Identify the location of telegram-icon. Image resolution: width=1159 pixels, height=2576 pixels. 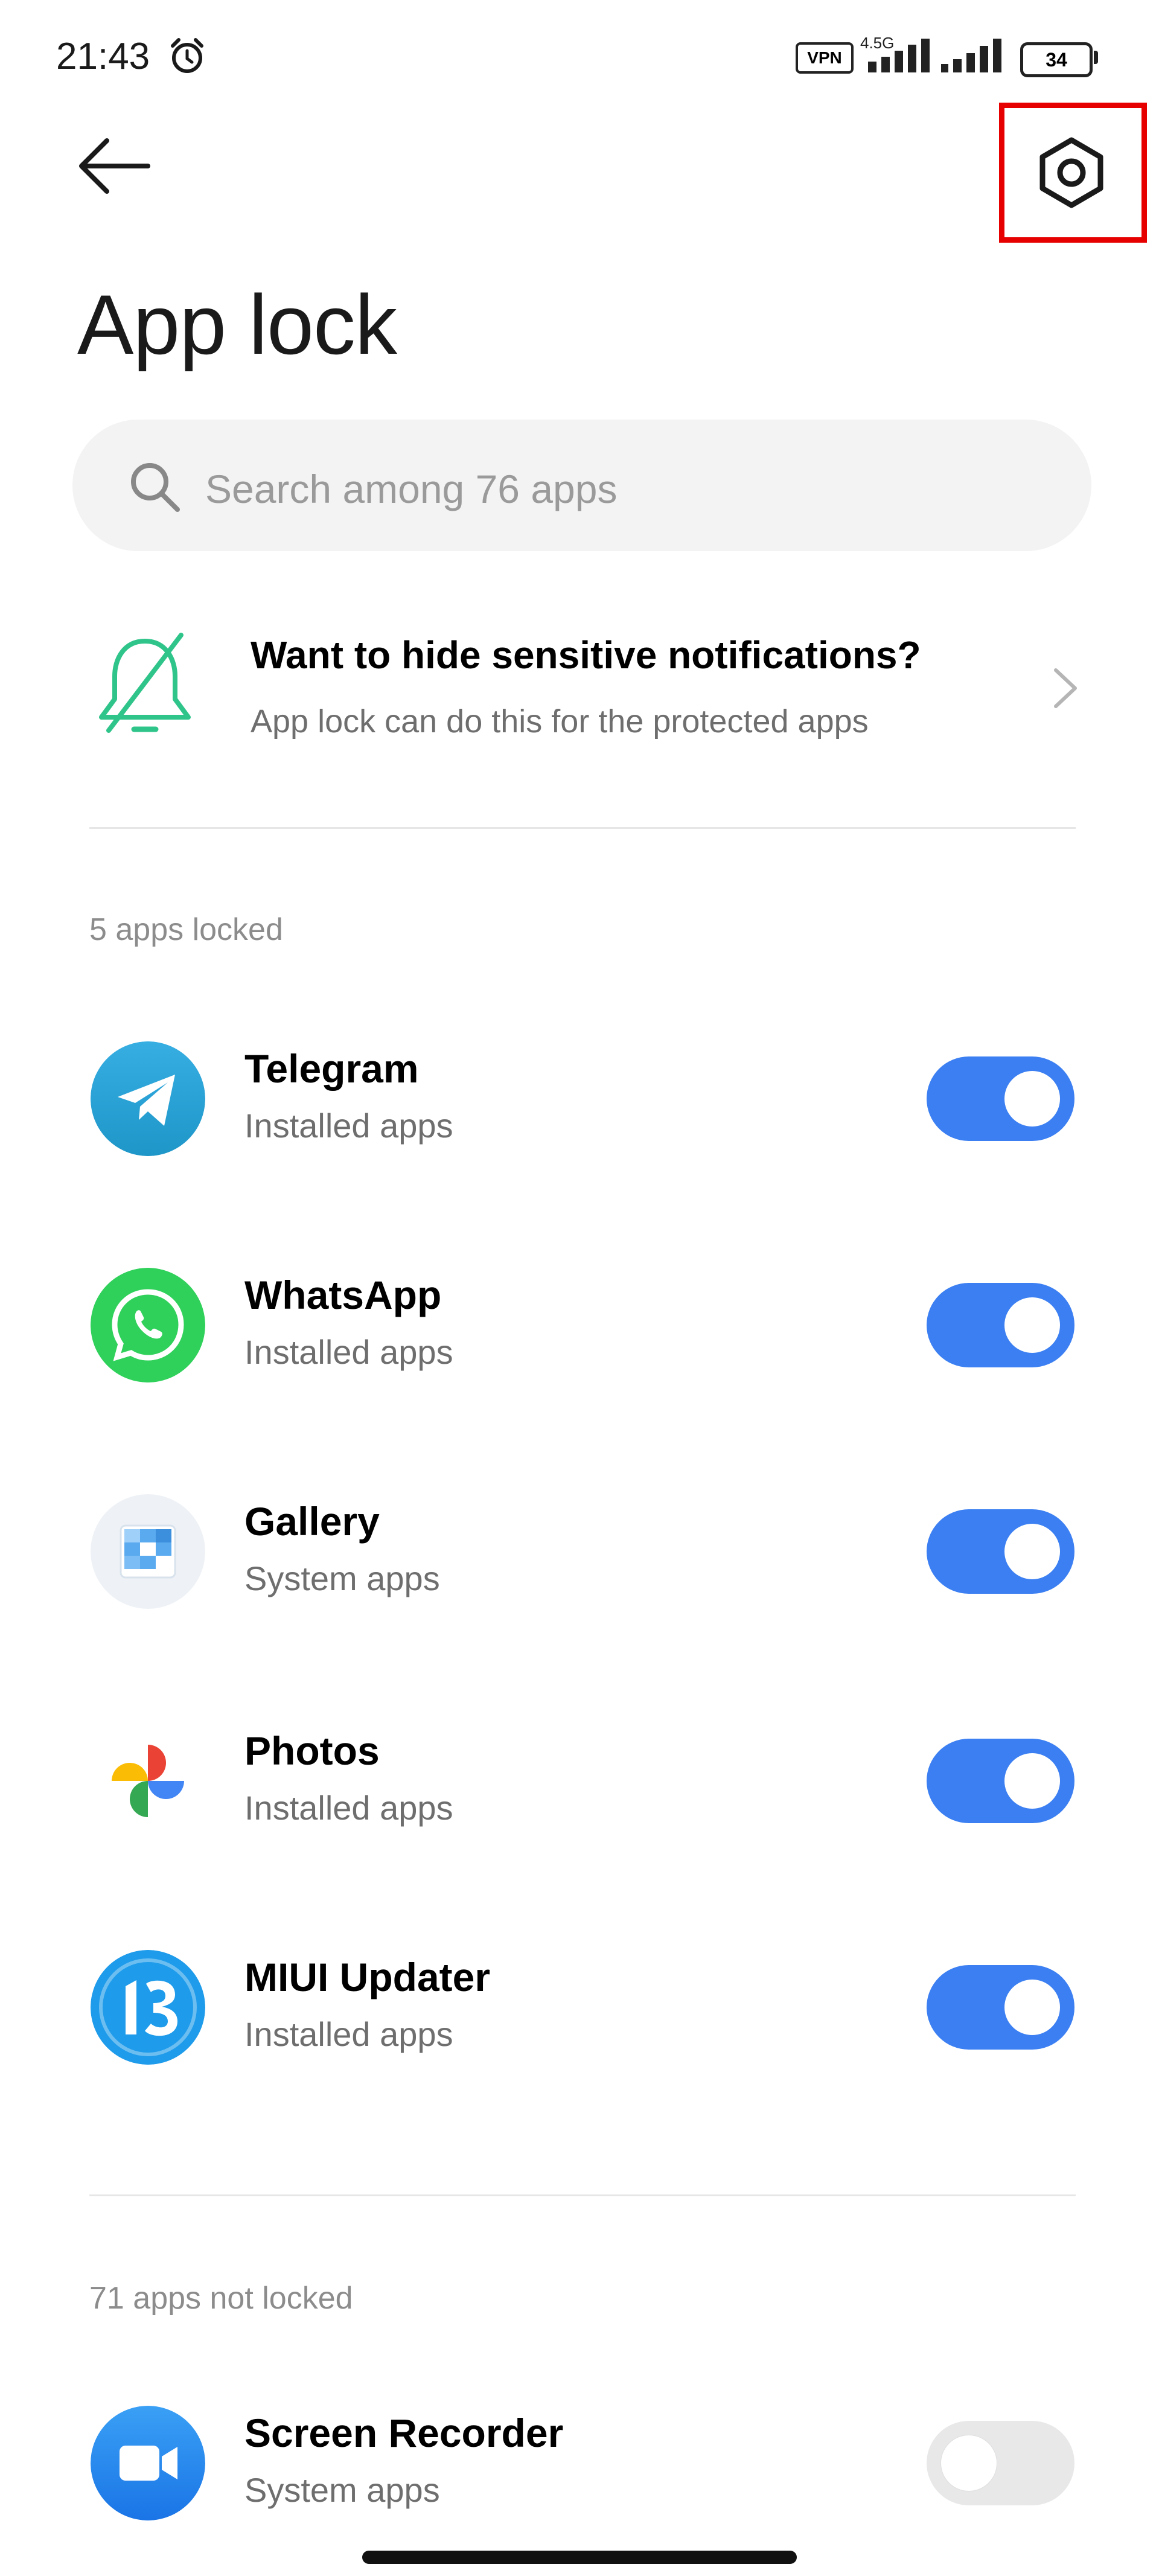
(148, 1098).